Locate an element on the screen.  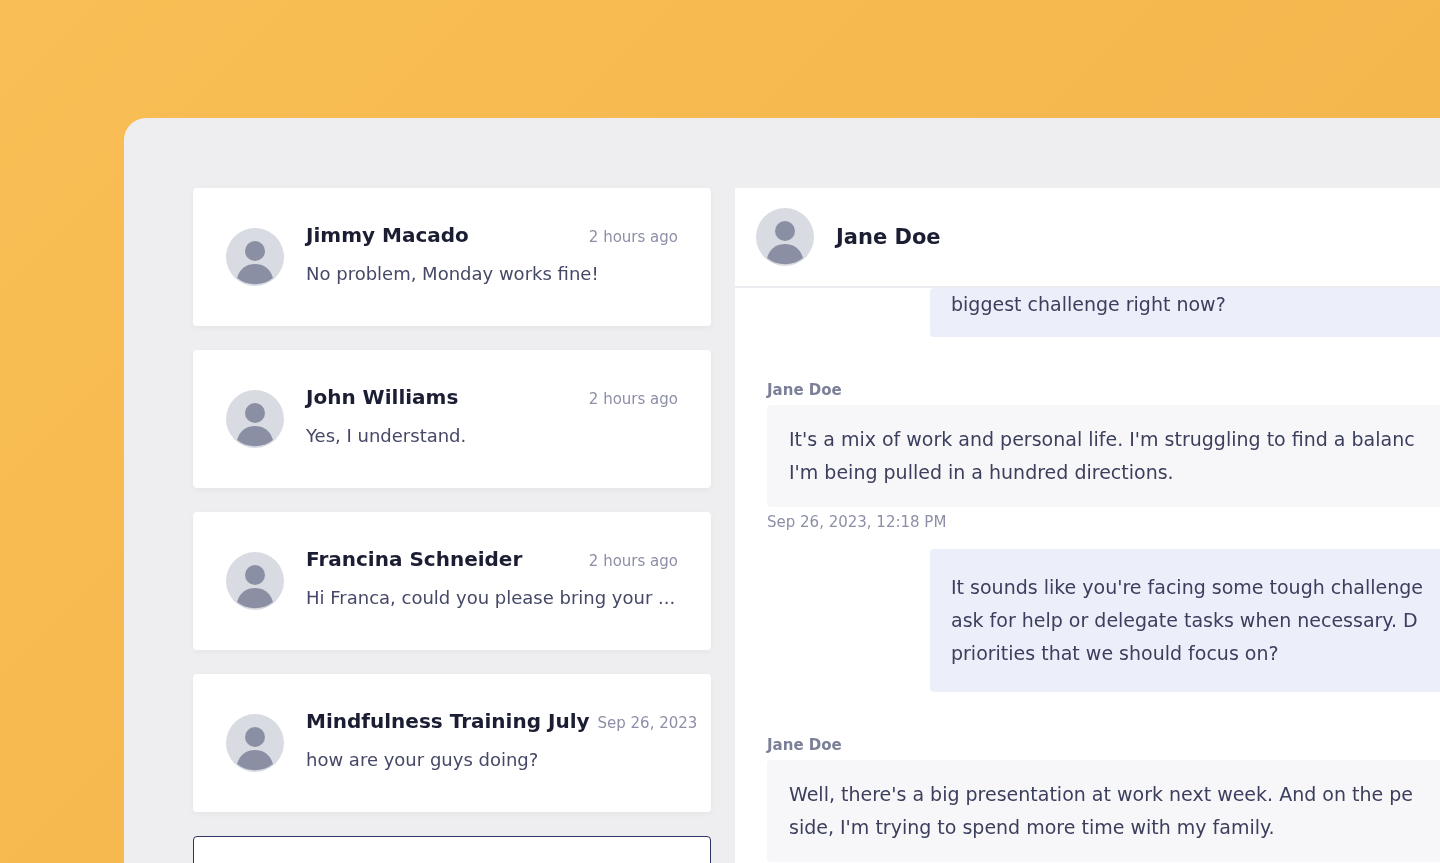
message-bubble: Well, there's a big presentation at work next week. And on the pe side, I'm trying to spend more time with my family. is located at coordinates (1103, 811).